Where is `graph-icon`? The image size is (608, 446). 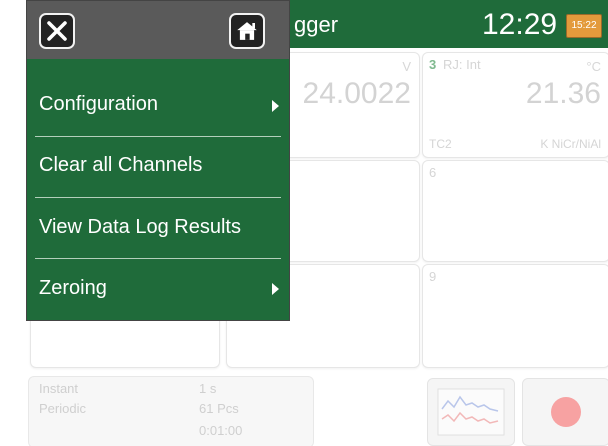
graph-icon is located at coordinates (471, 412).